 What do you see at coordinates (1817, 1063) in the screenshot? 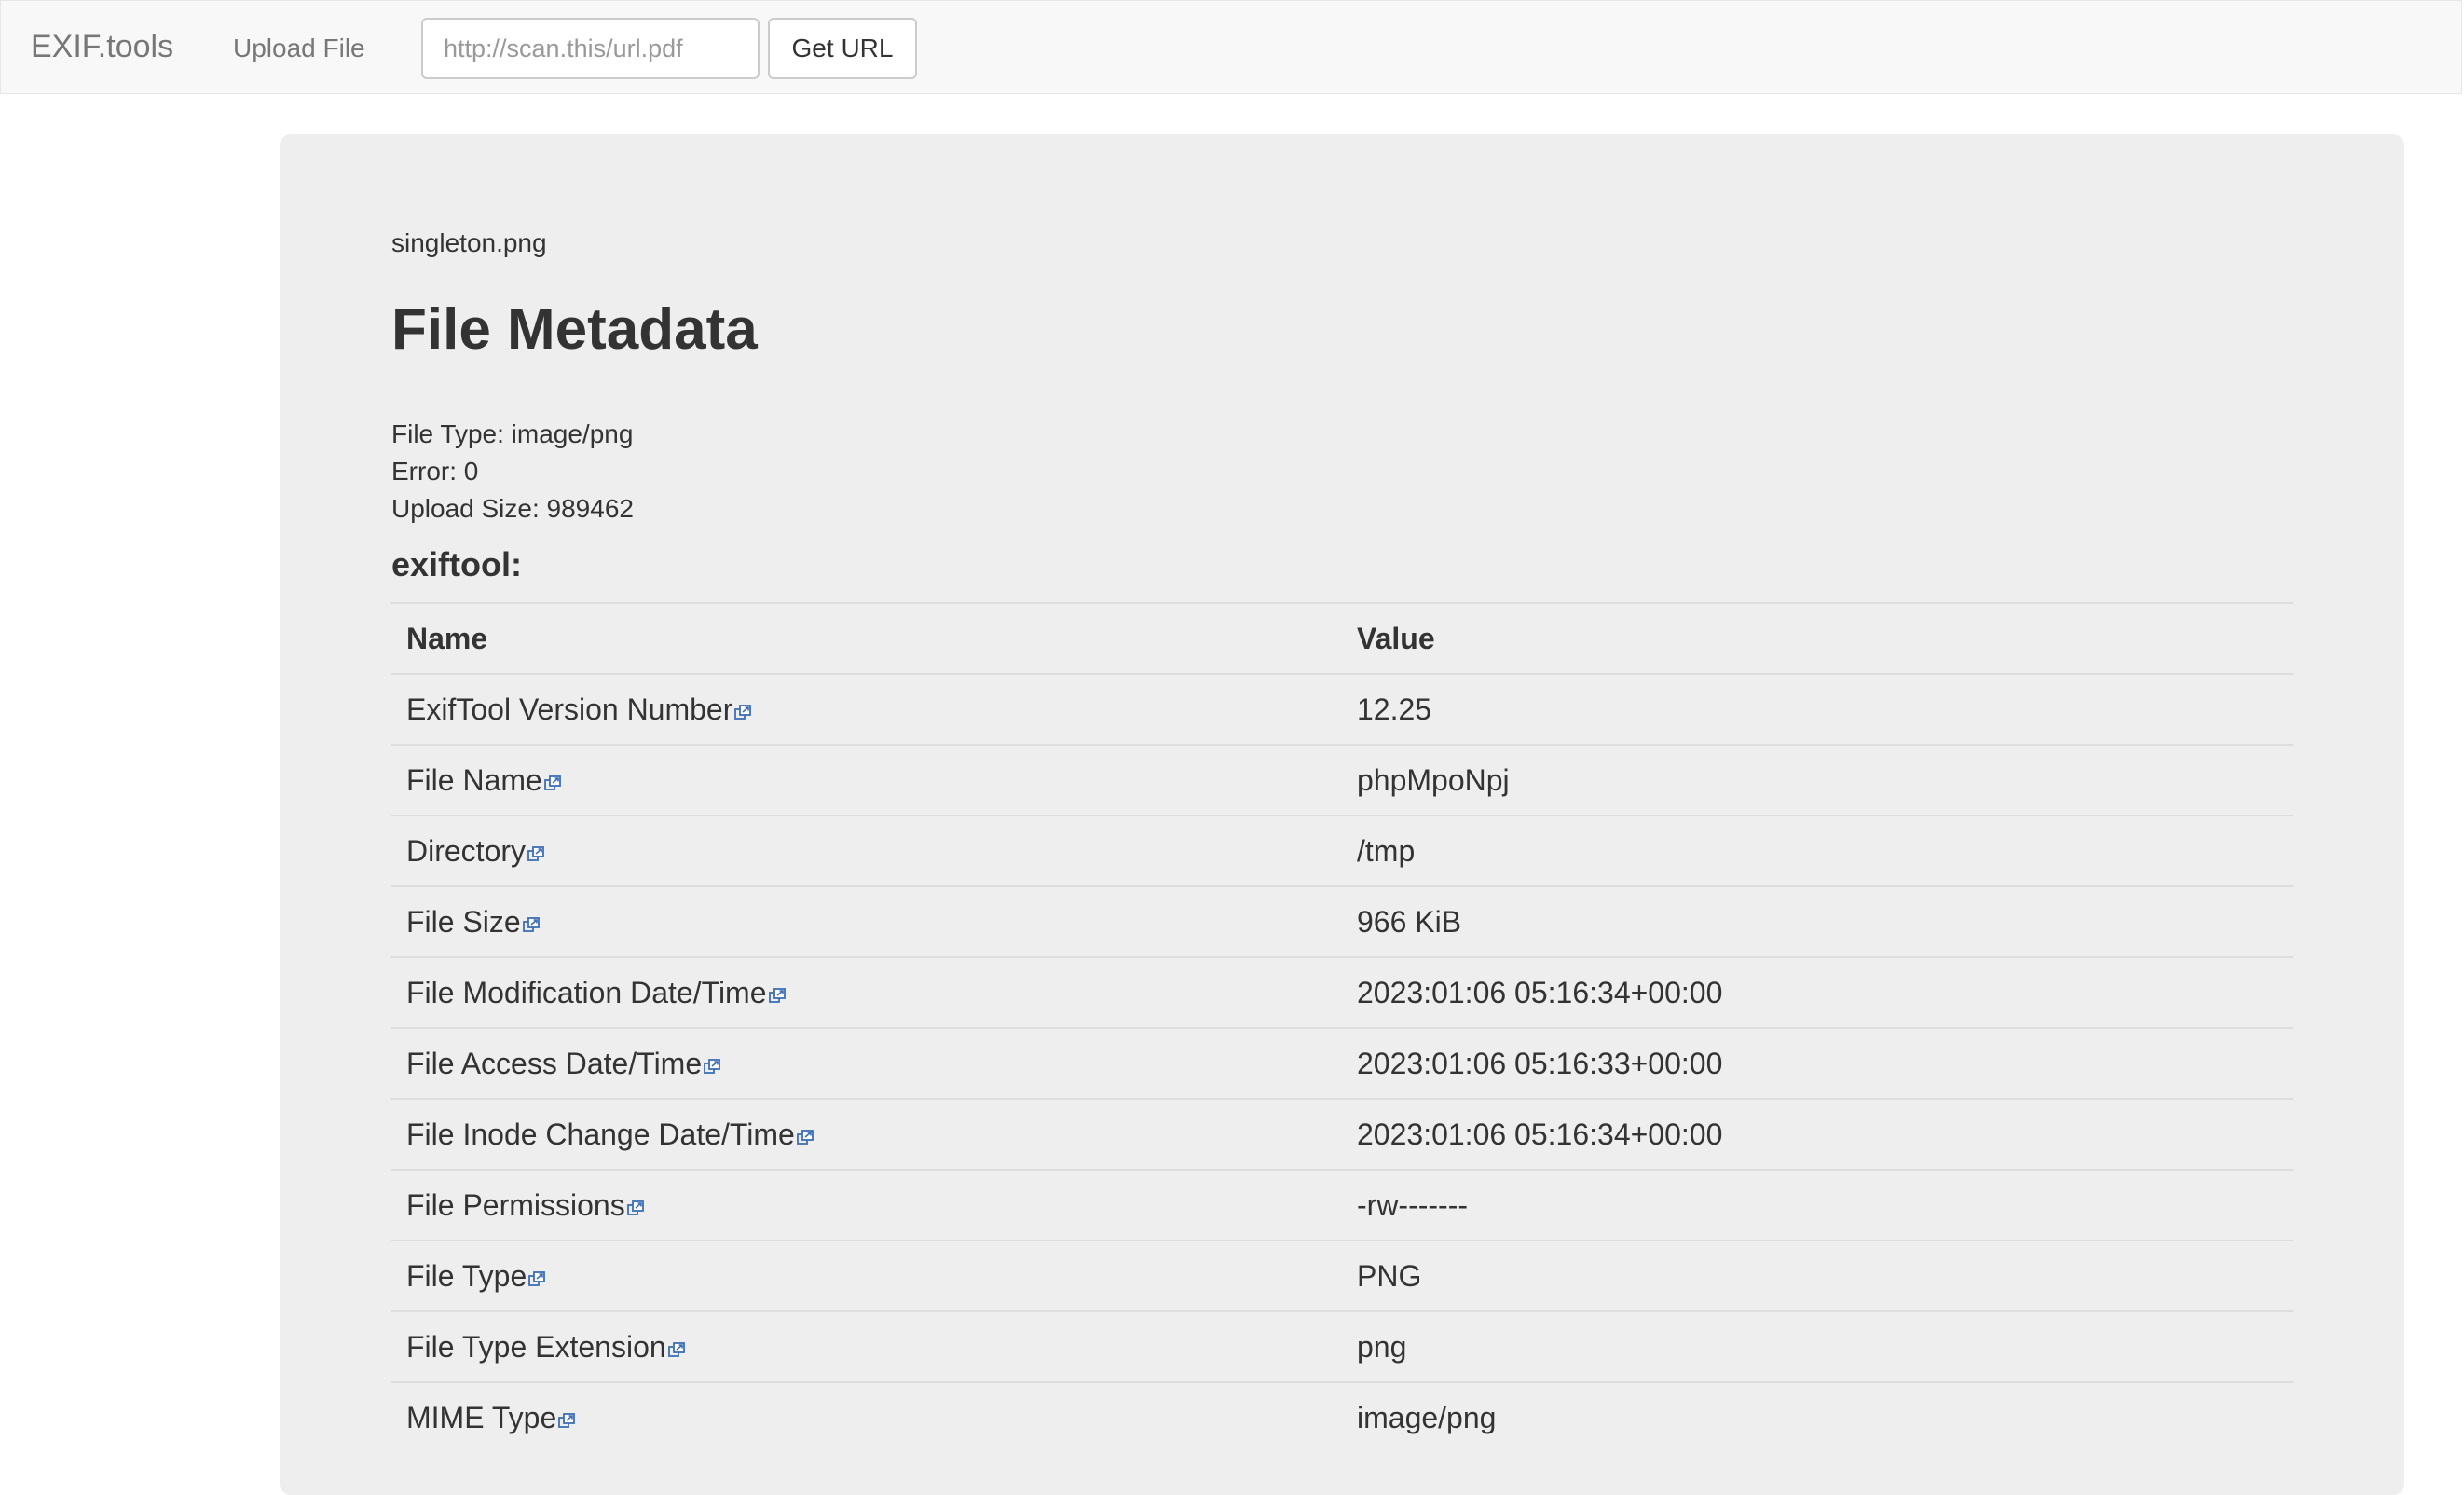
I see `tag-value: 2023:01:06 05:16:33+00:00` at bounding box center [1817, 1063].